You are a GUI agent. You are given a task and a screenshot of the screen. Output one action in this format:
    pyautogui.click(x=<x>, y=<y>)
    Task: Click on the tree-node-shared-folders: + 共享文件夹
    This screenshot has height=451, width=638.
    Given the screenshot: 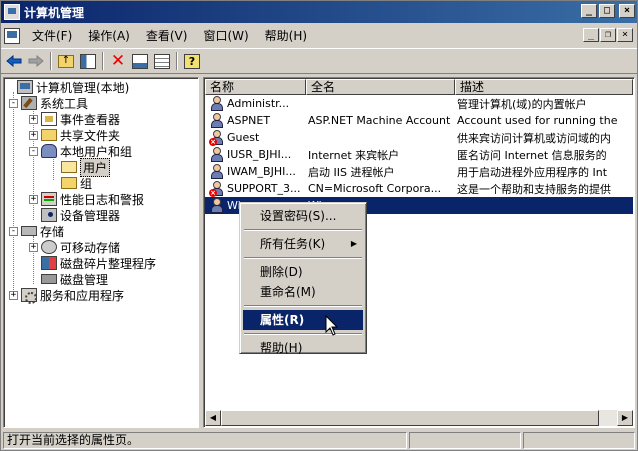 What is the action you would take?
    pyautogui.click(x=74, y=135)
    